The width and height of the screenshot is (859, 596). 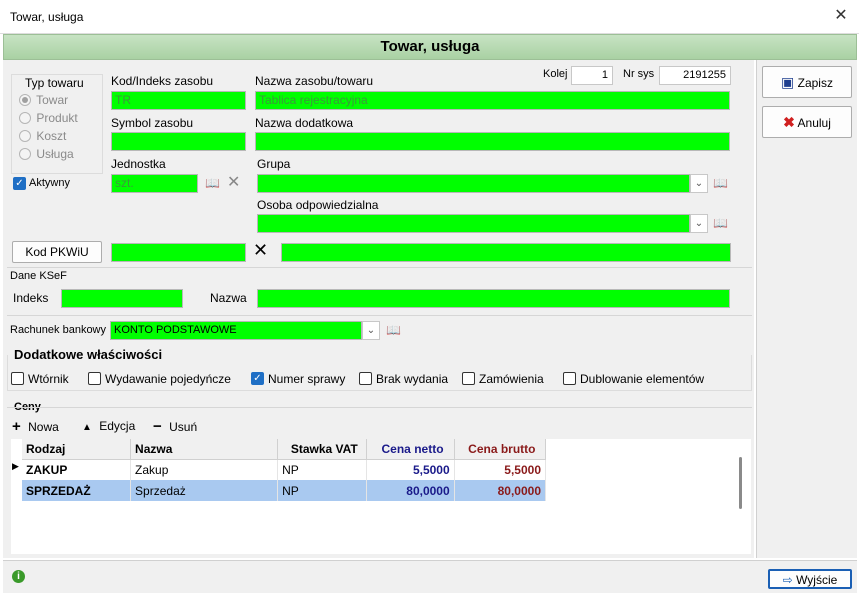 I want to click on osoba-field, so click(x=473, y=223).